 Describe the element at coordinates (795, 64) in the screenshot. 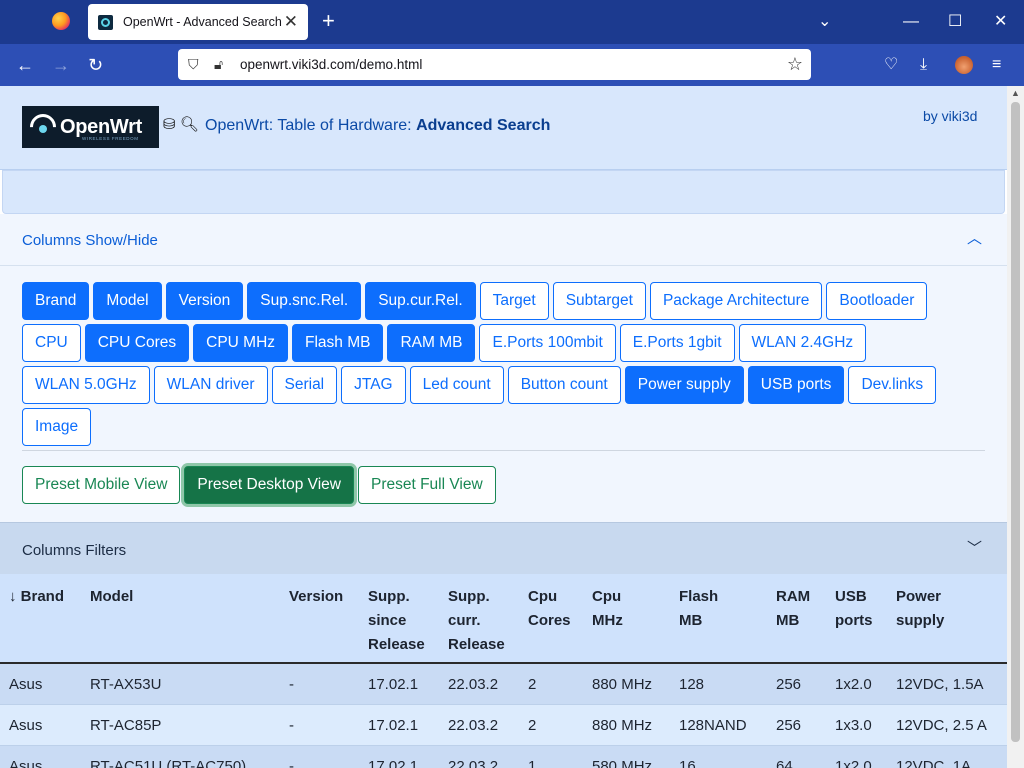

I see `bookmark-star-icon: ☆` at that location.